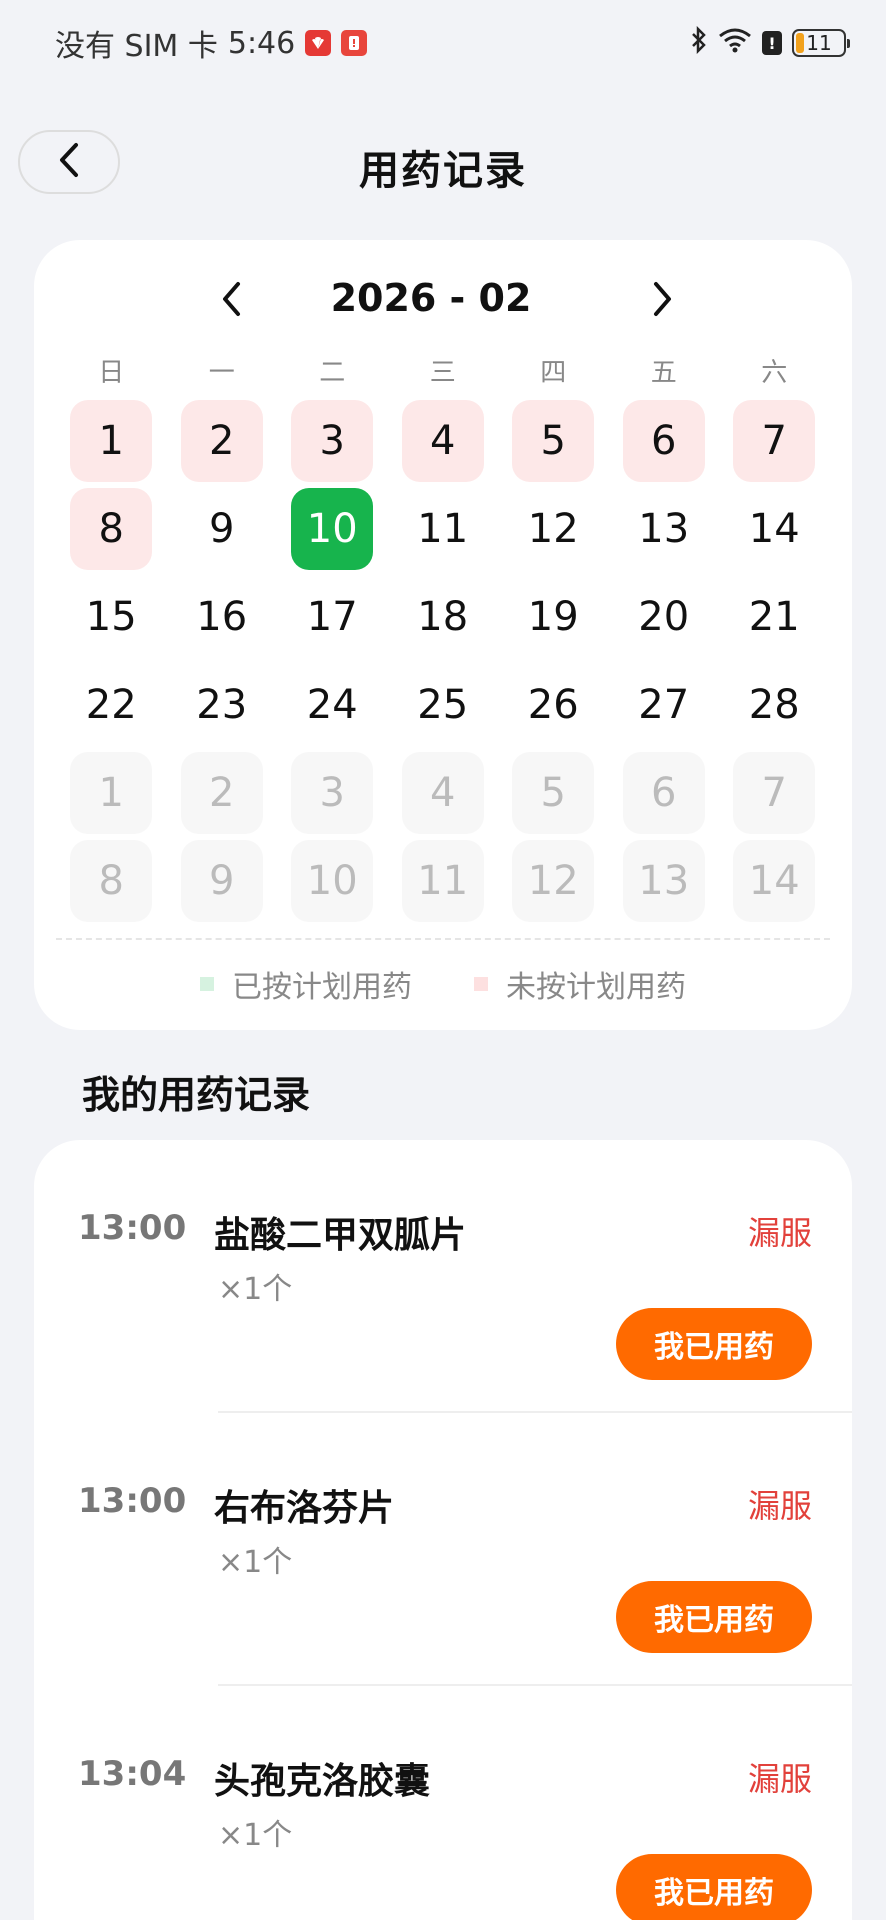  What do you see at coordinates (443, 984) in the screenshot?
I see `calendar-legend: 已按计划用药 未按计划用药` at bounding box center [443, 984].